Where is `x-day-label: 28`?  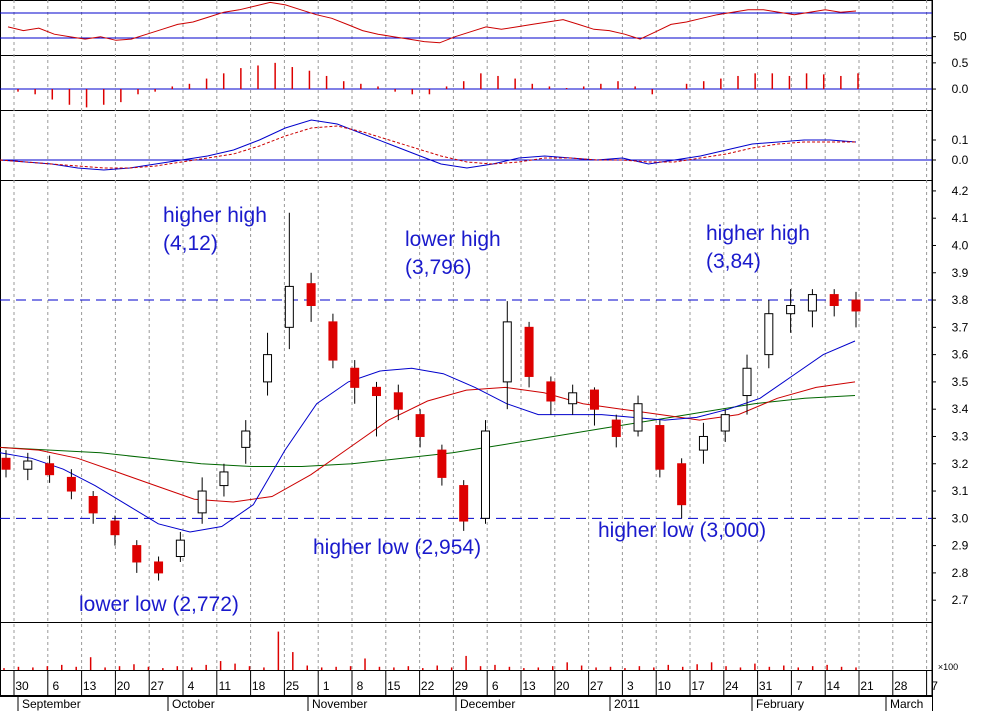
x-day-label: 28 is located at coordinates (901, 686).